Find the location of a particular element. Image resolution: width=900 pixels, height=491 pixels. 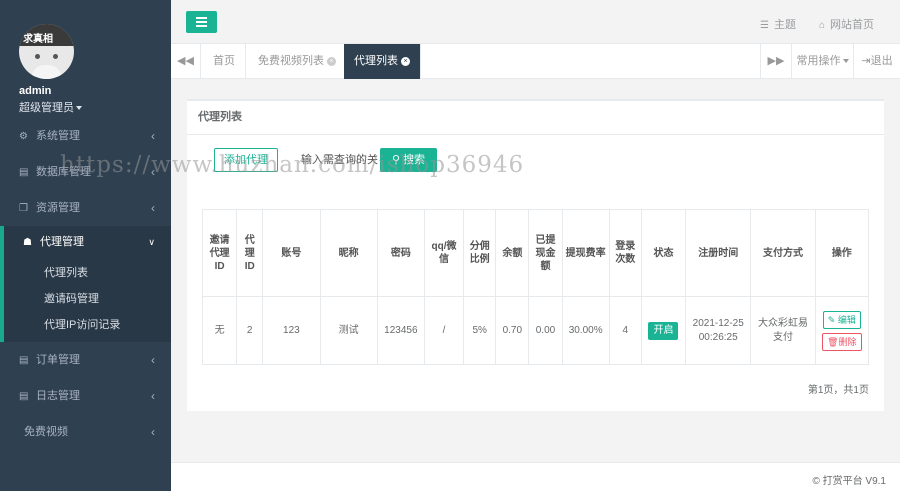

sidebar-item-system: ⚙ 系统管理 ‹ is located at coordinates (85, 136).